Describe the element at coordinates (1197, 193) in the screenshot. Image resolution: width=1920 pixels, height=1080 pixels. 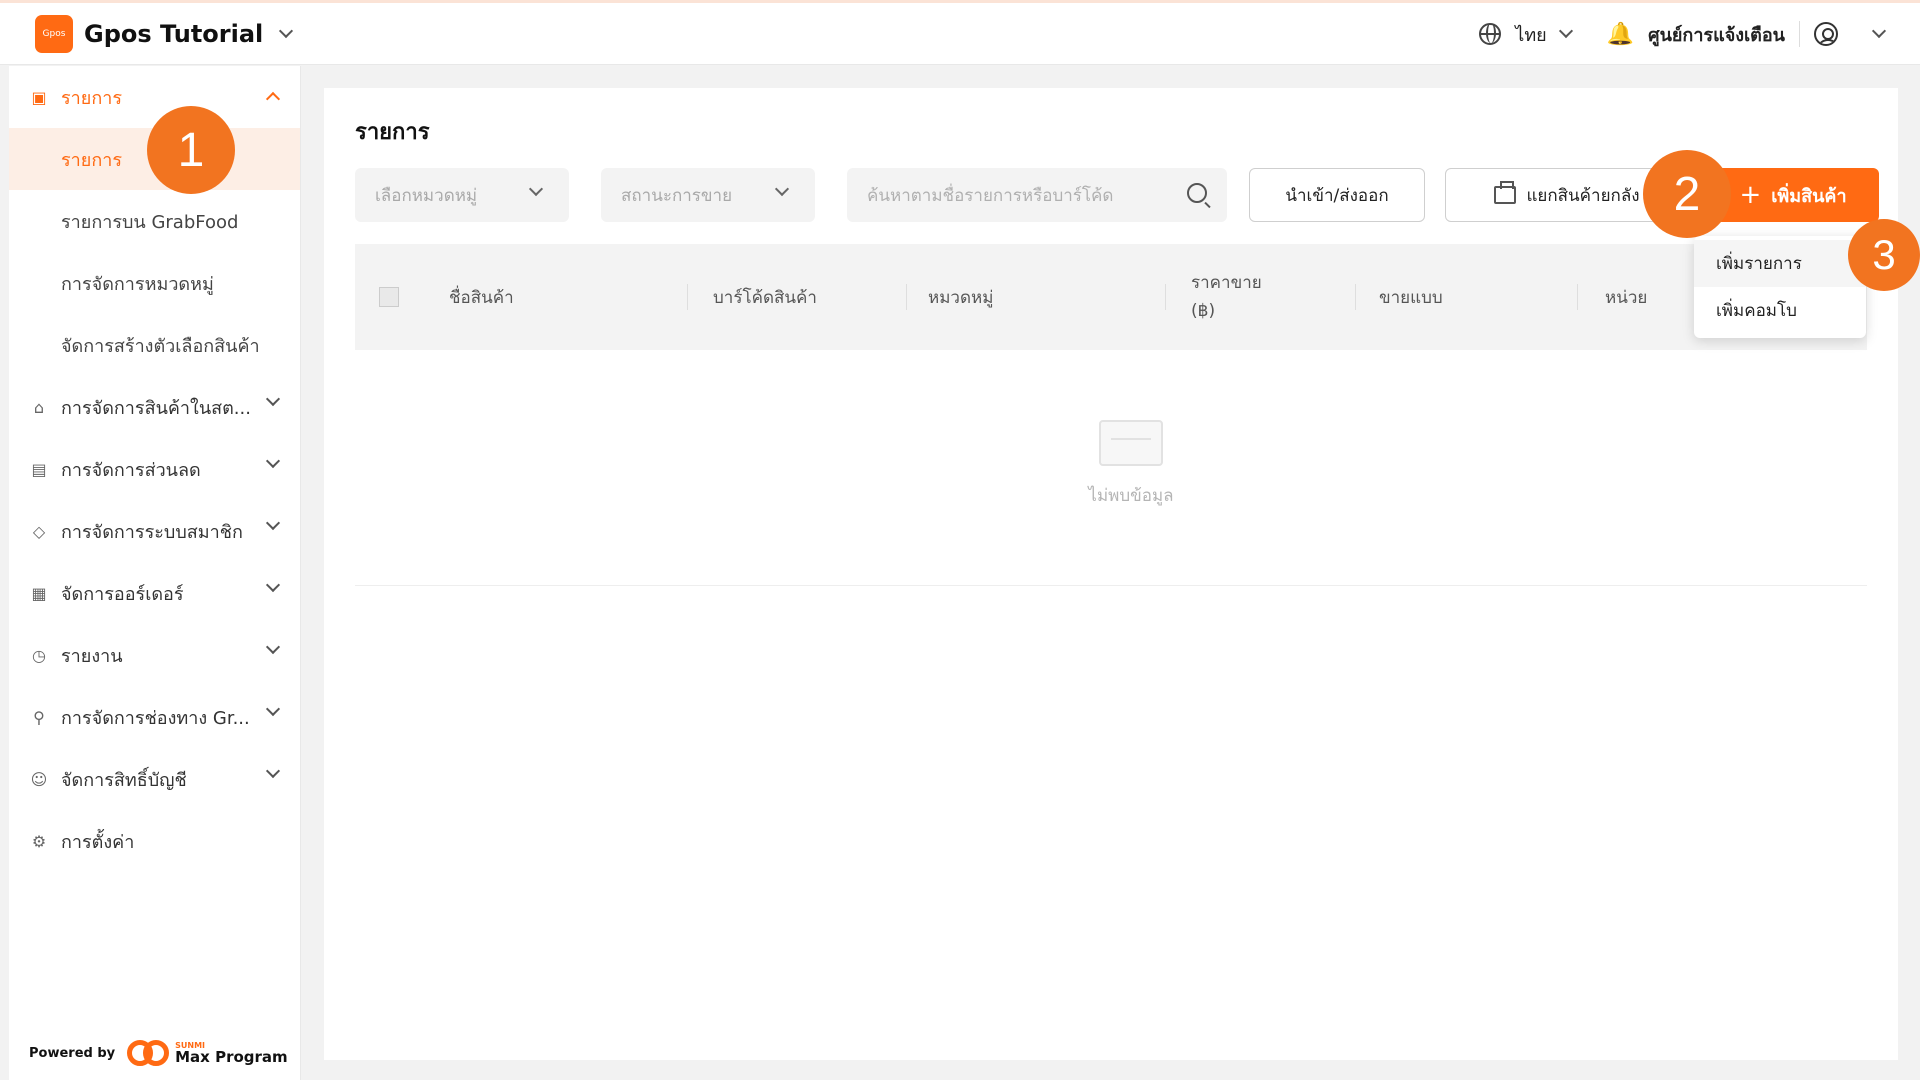
I see `search-icon` at that location.